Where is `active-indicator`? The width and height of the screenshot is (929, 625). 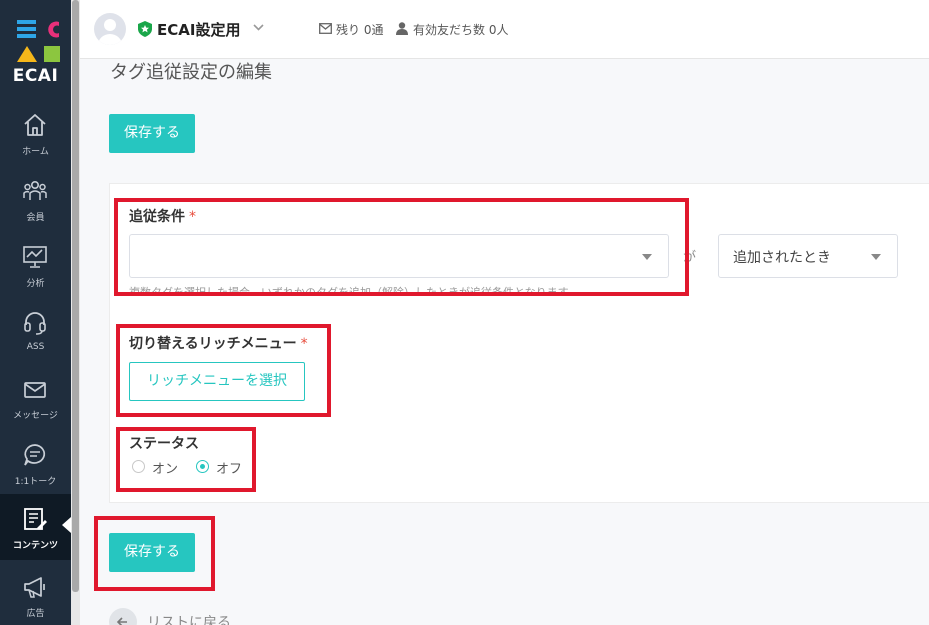
active-indicator is located at coordinates (66, 525).